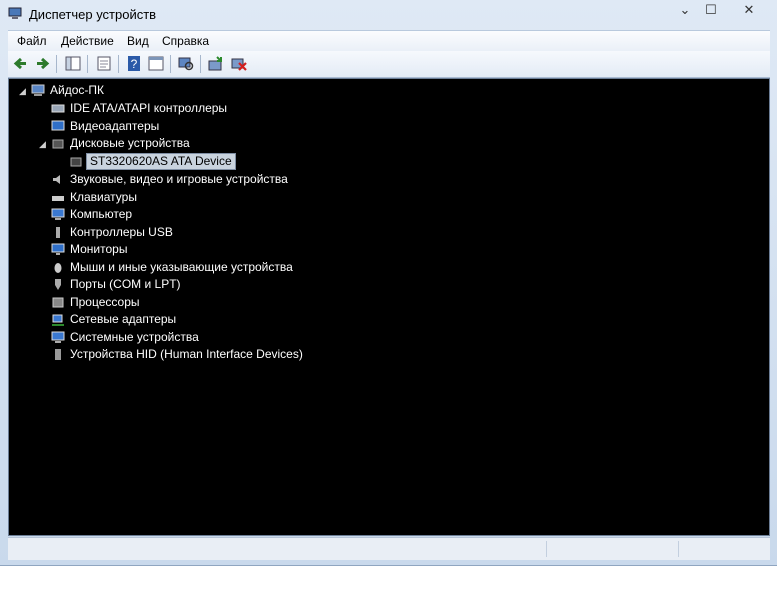 This screenshot has width=777, height=600. Describe the element at coordinates (201, 179) in the screenshot. I see `tree-category: Звуковые, видео и игровые устройства` at that location.